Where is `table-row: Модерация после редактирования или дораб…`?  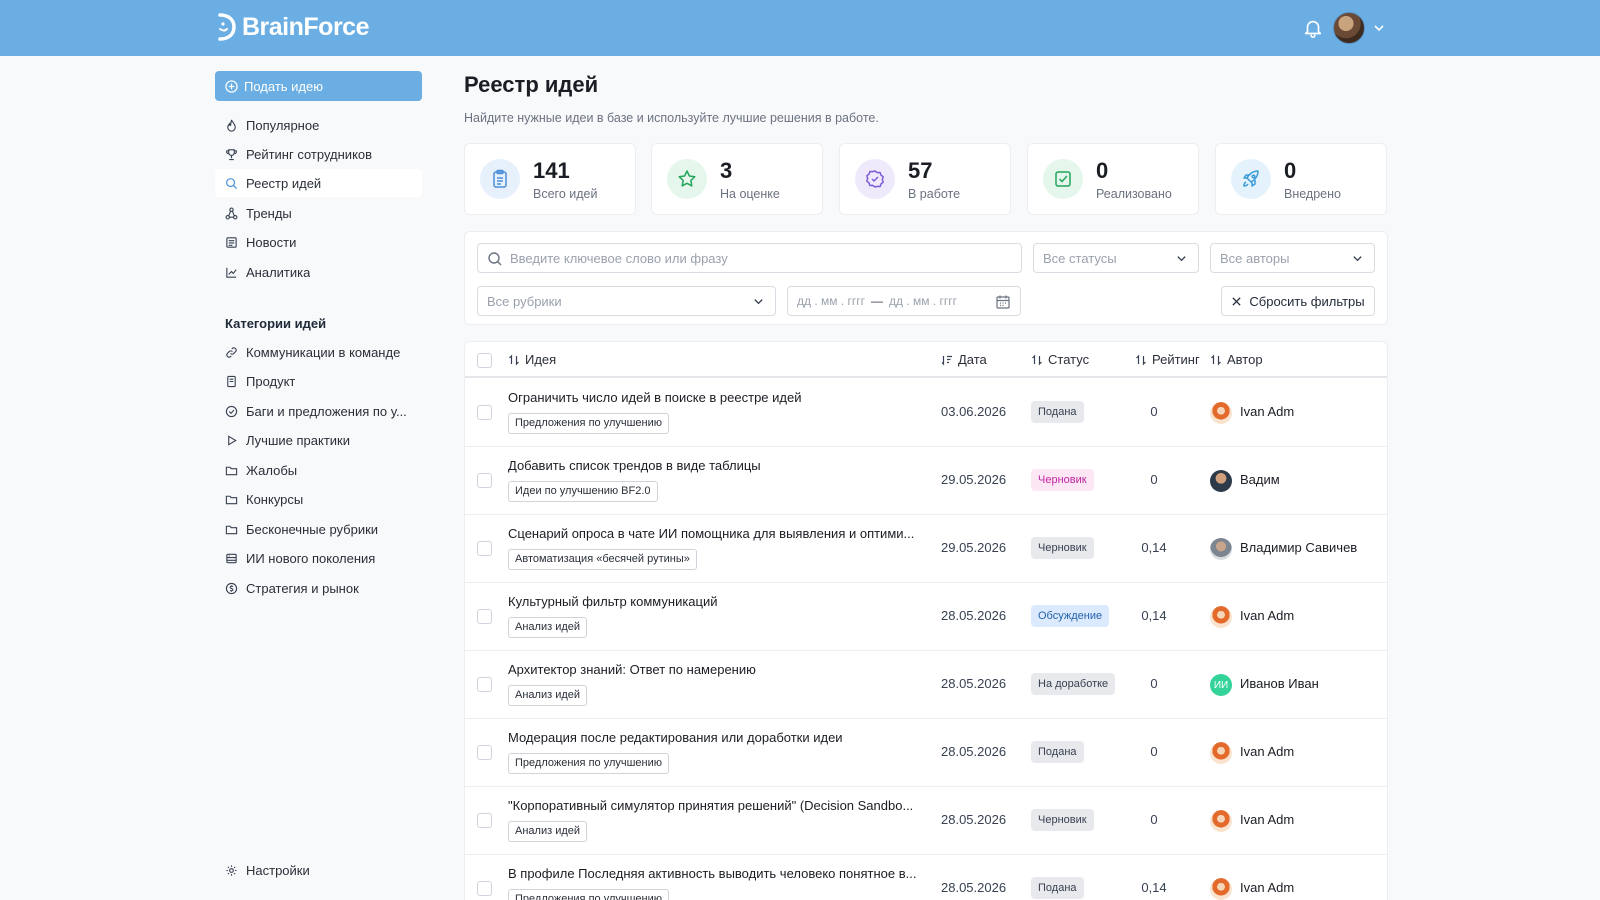
table-row: Модерация после редактирования или дораб… is located at coordinates (926, 753).